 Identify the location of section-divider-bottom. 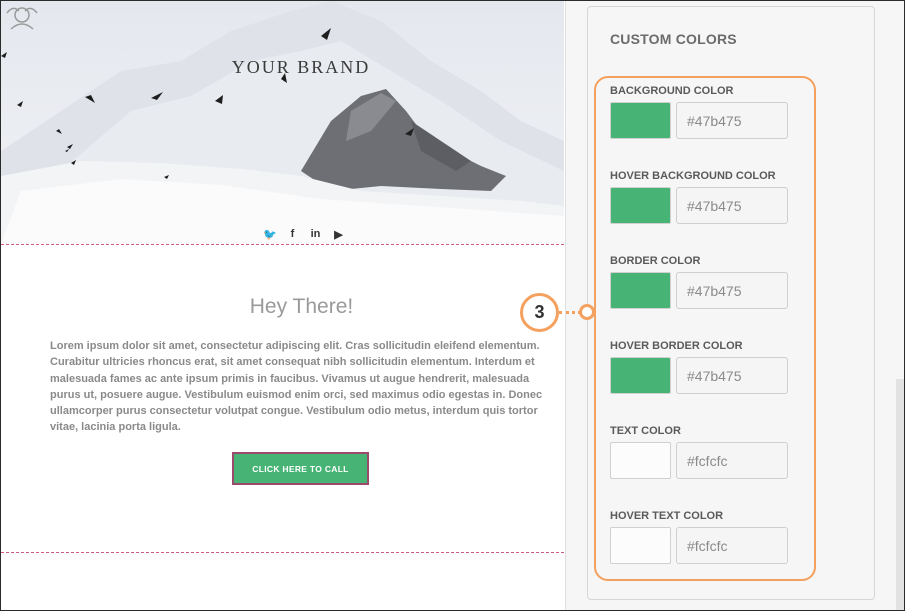
(282, 552).